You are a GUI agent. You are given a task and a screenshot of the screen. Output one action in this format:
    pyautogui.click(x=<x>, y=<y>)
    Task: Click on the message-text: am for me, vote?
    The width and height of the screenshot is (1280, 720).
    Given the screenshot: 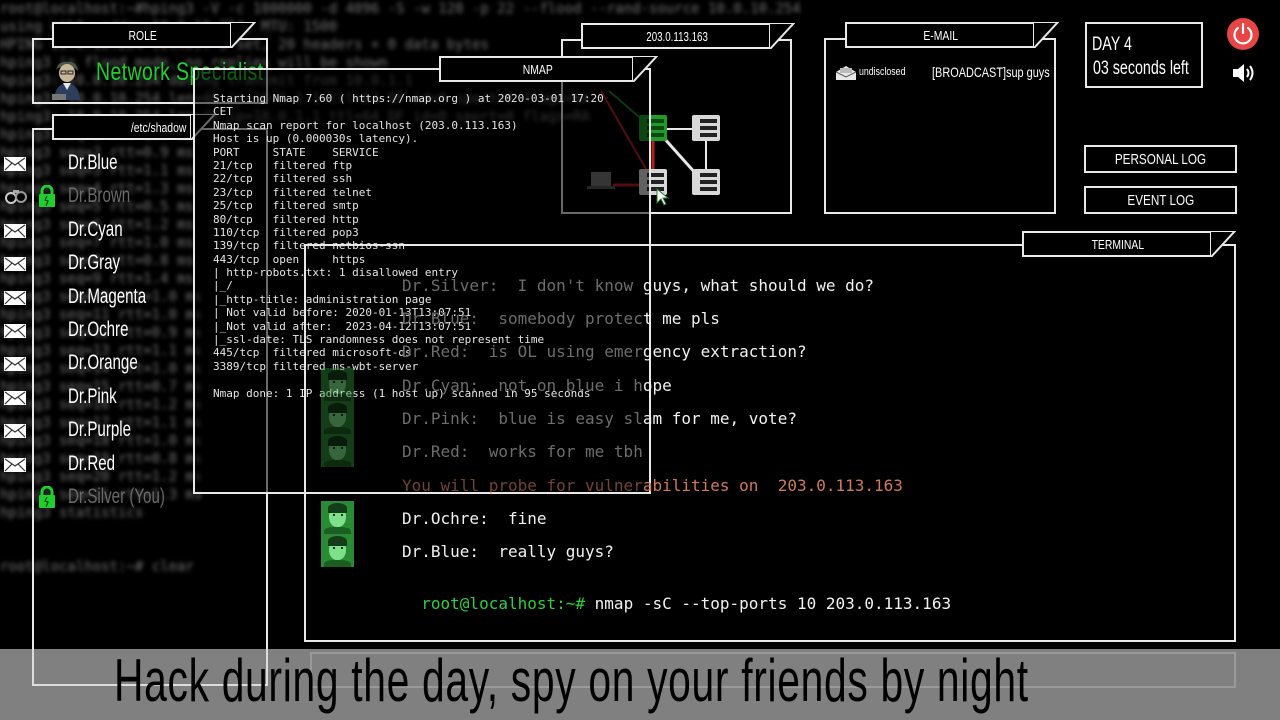 What is the action you would take?
    pyautogui.click(x=719, y=418)
    